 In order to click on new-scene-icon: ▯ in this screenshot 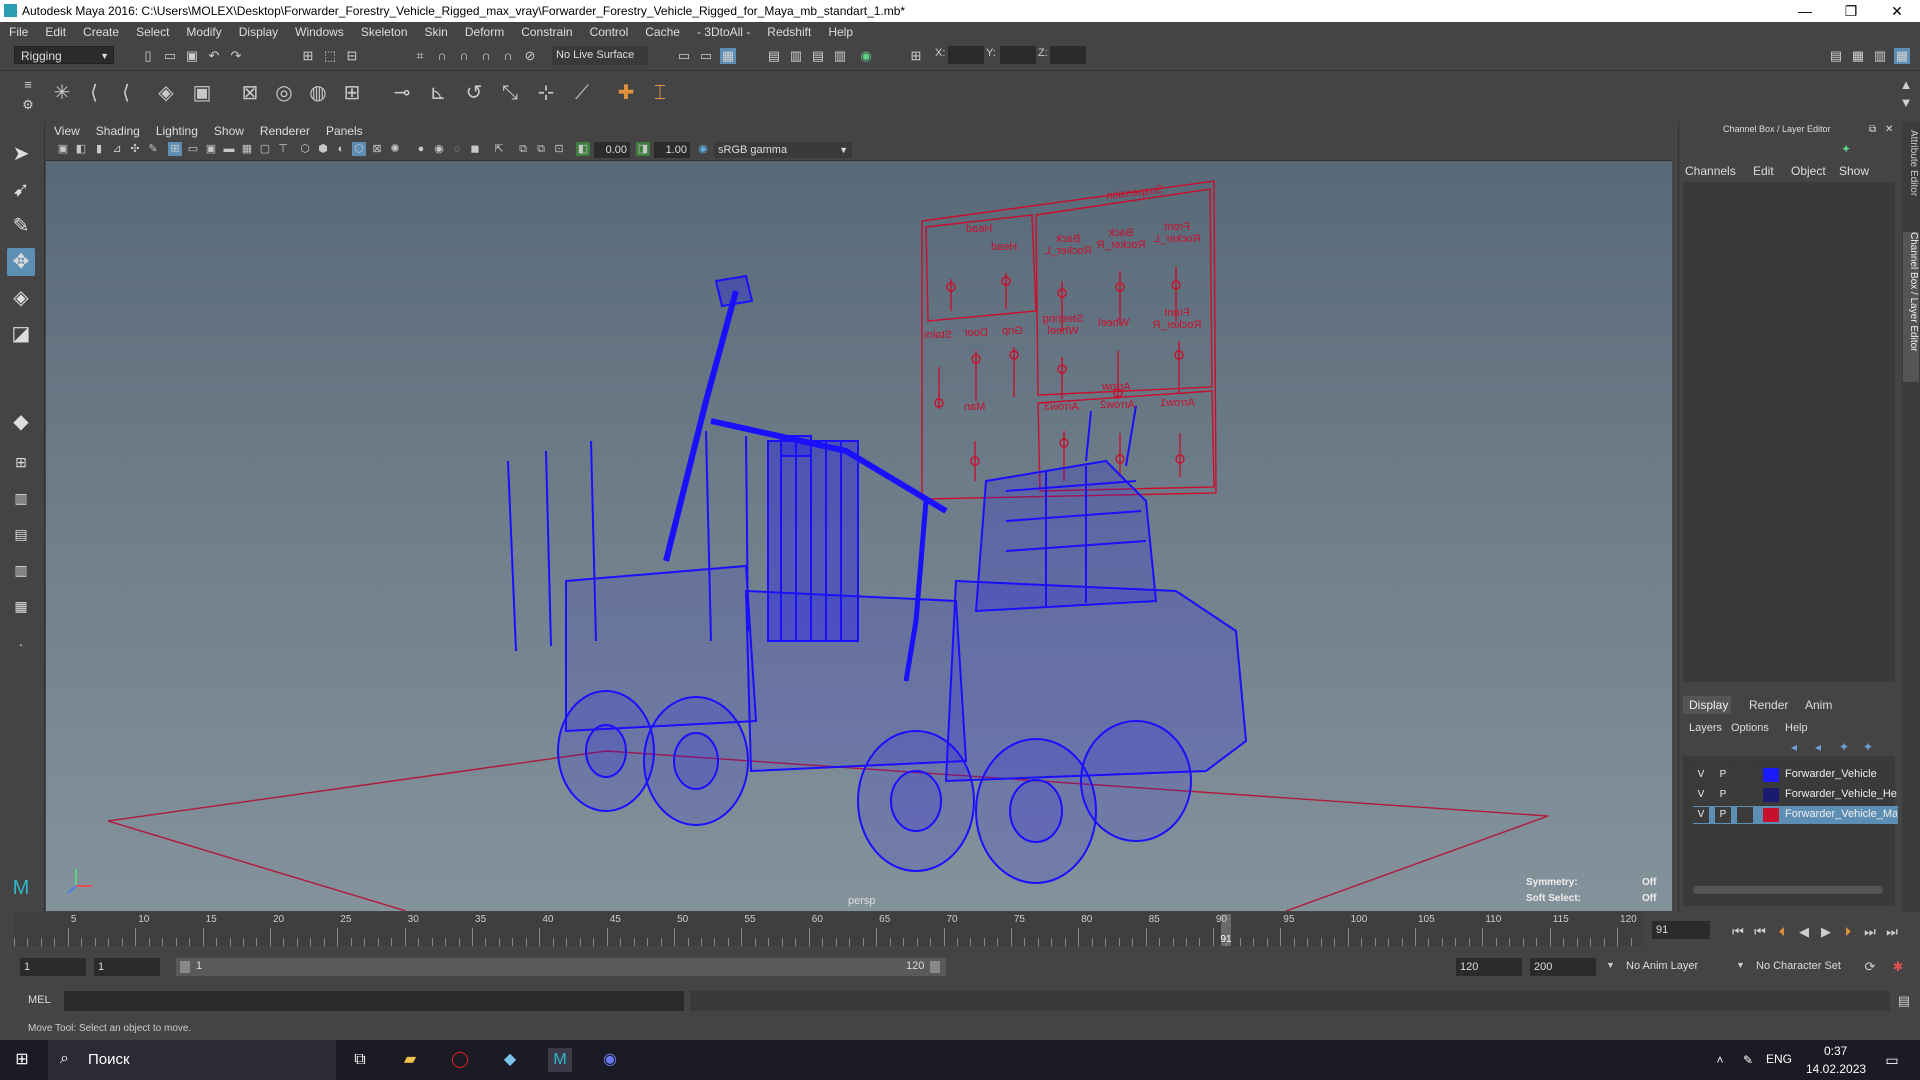, I will do `click(148, 56)`.